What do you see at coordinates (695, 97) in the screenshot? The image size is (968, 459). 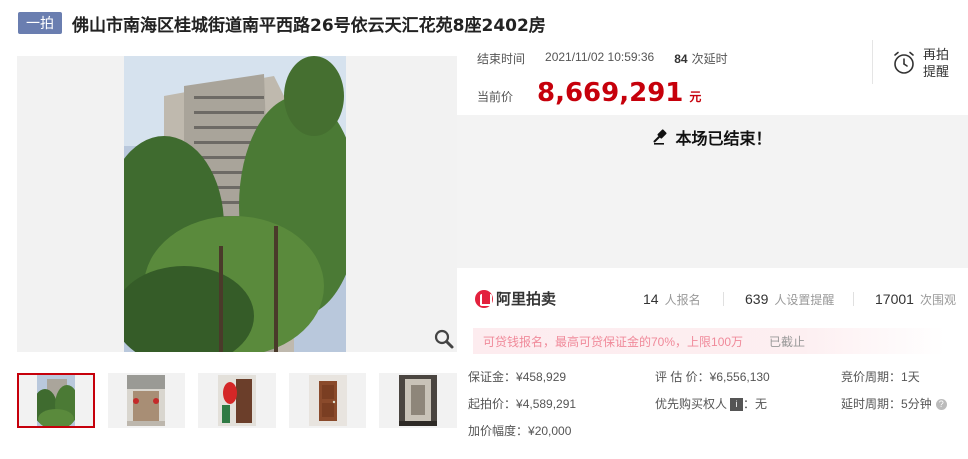 I see `price-unit: 元` at bounding box center [695, 97].